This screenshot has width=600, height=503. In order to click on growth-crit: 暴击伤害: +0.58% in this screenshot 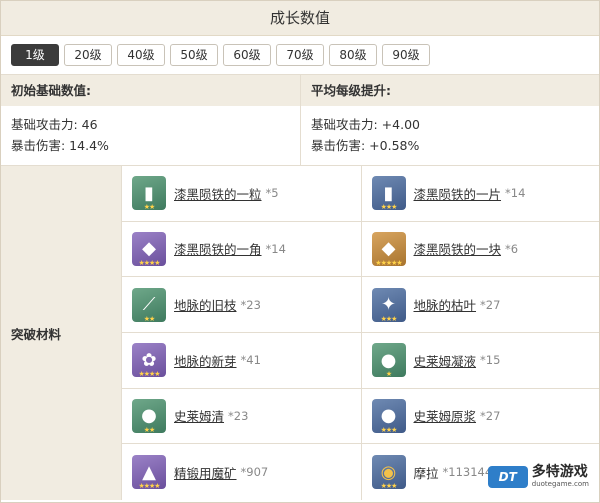, I will do `click(365, 145)`.